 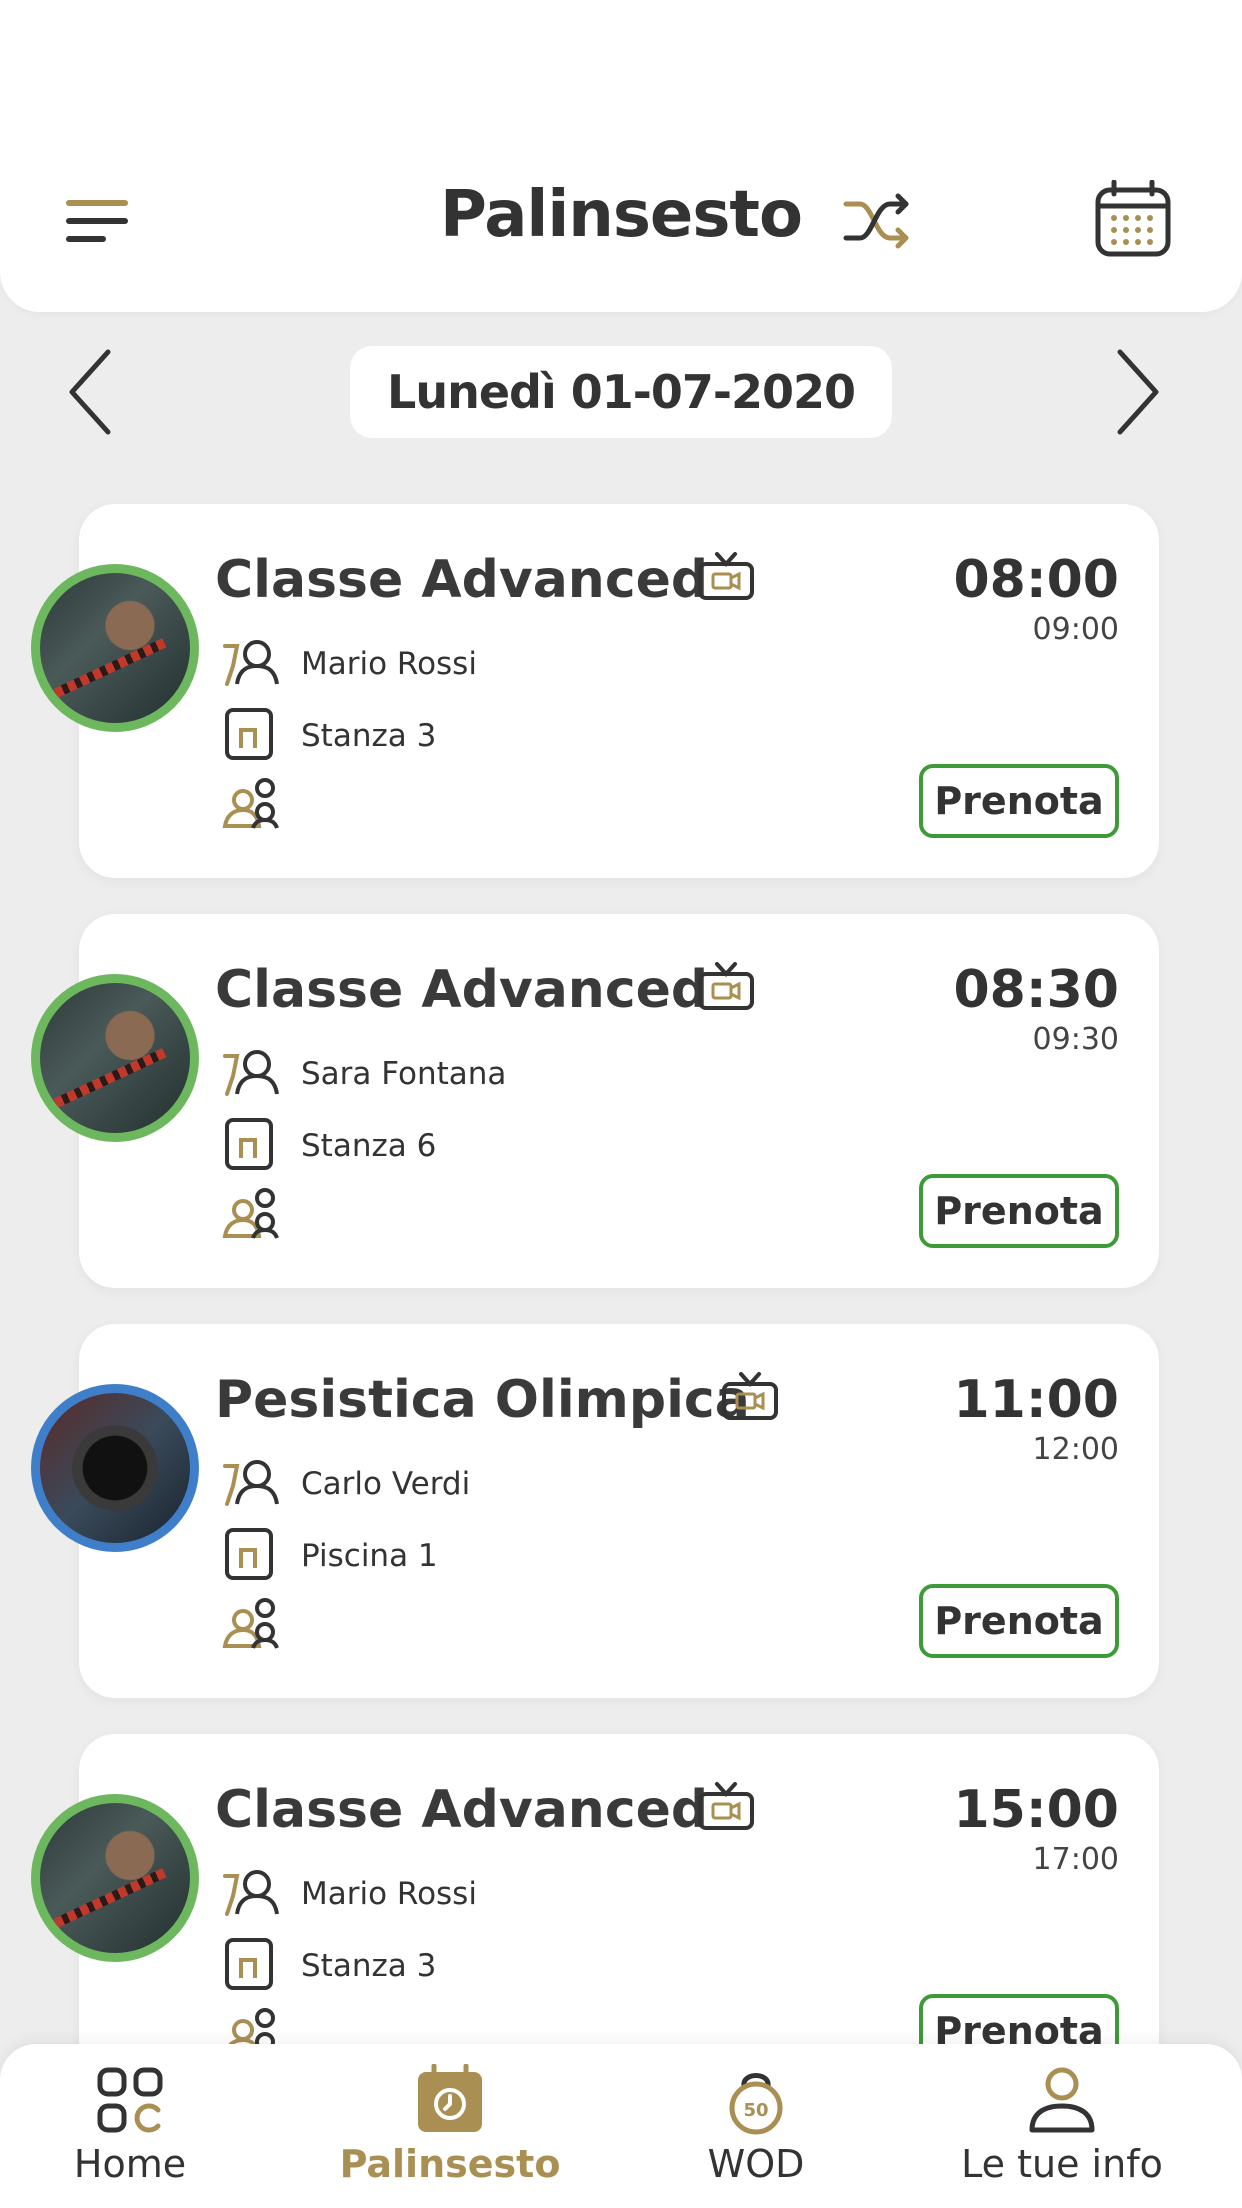 What do you see at coordinates (369, 1556) in the screenshot?
I see `room-name: Piscina 1` at bounding box center [369, 1556].